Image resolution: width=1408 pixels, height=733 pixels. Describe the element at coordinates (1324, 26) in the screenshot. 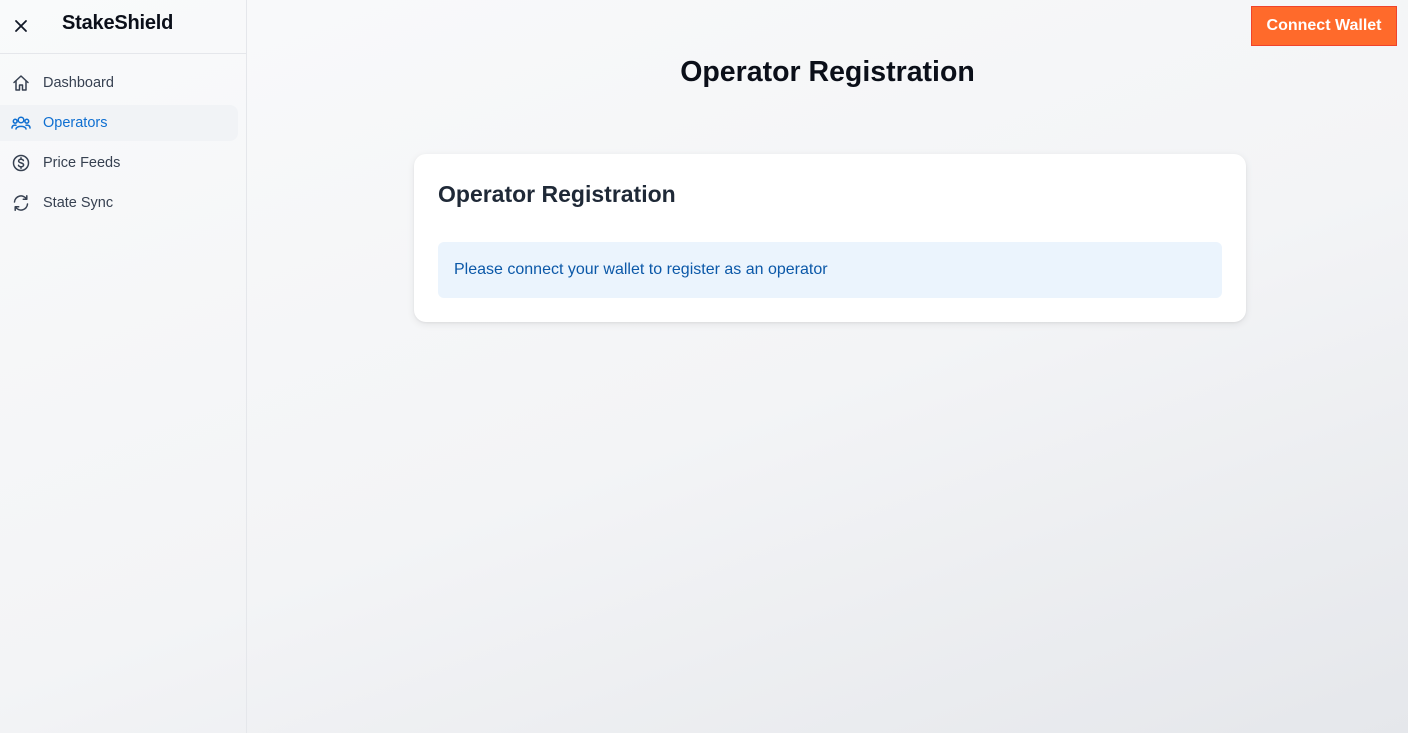

I see `connect-wallet-button: Connect Wallet` at that location.